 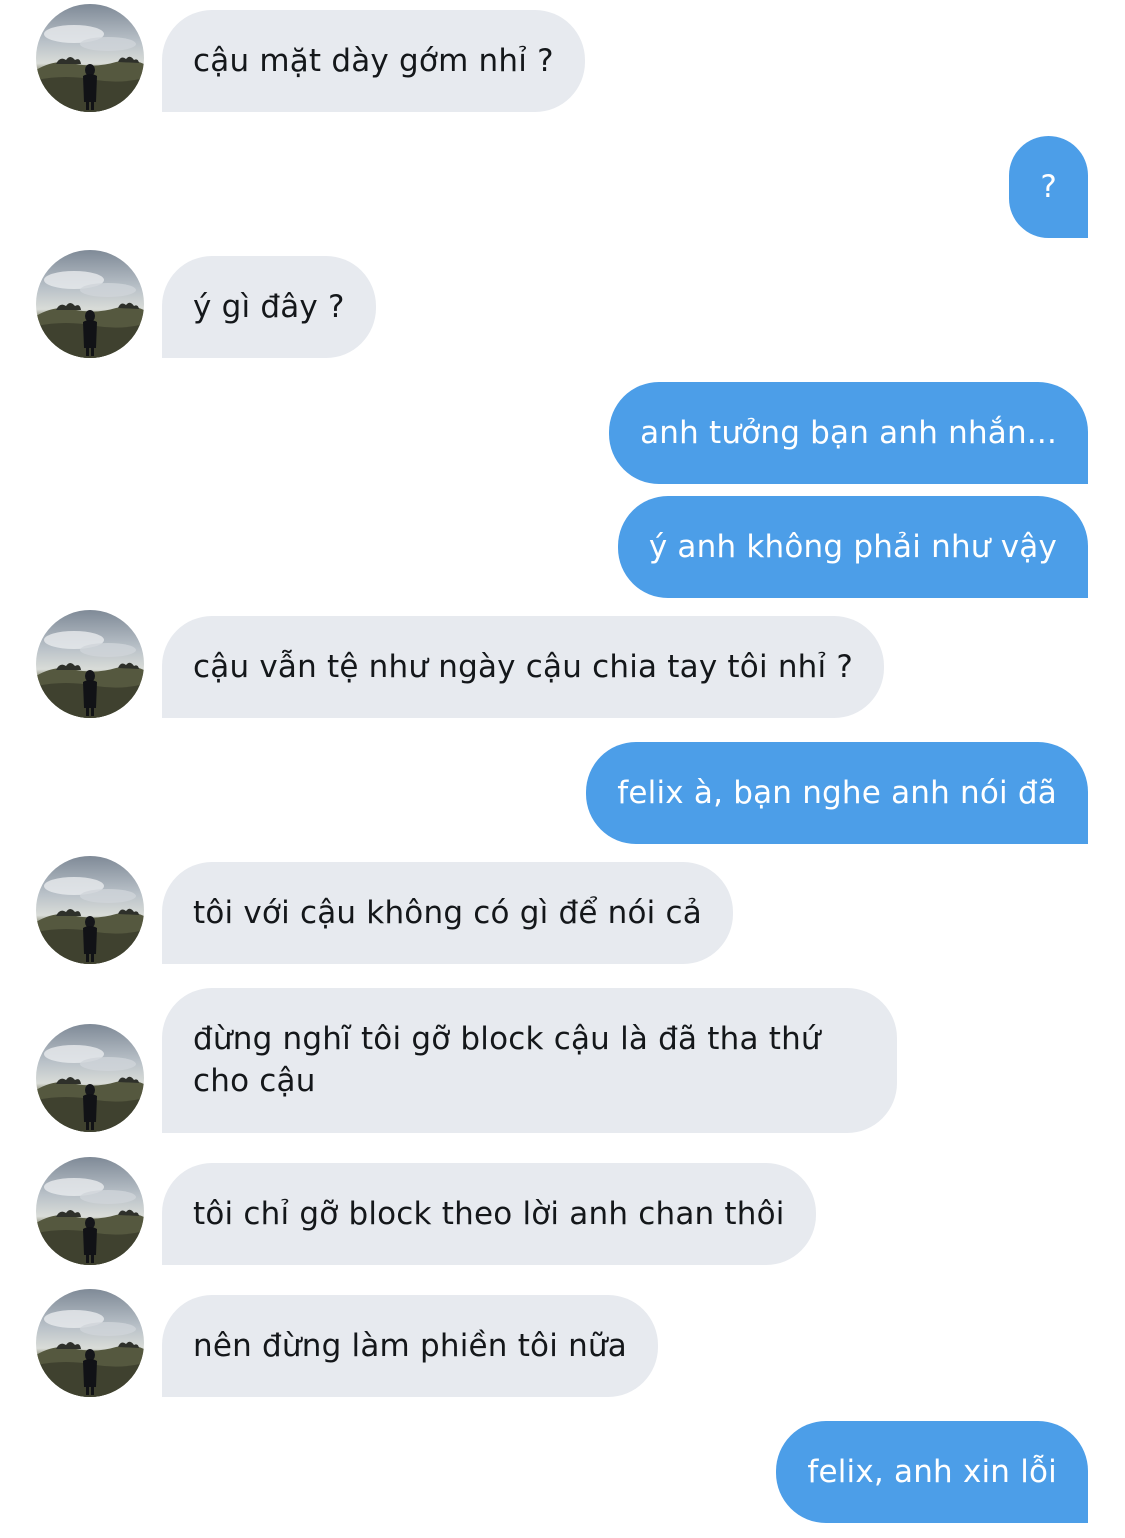 What do you see at coordinates (410, 1346) in the screenshot?
I see `message-bubble-incoming: nên đừng làm phiền tôi nữa` at bounding box center [410, 1346].